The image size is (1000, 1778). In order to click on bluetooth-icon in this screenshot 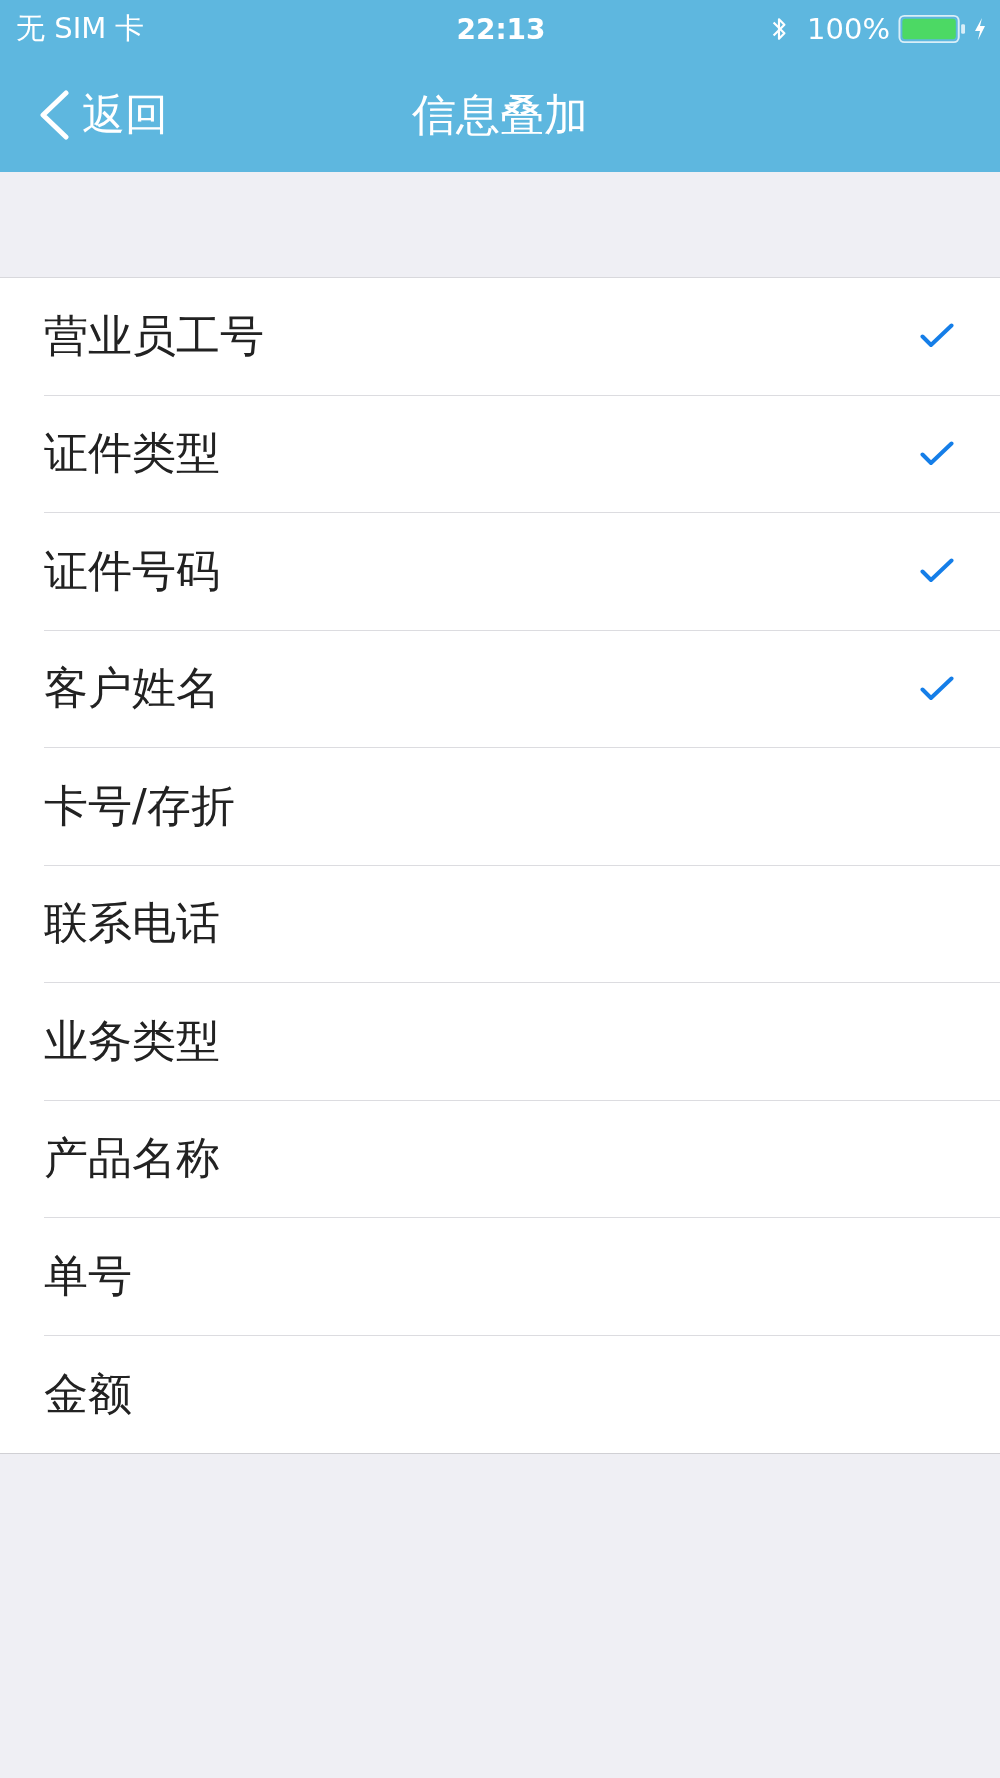, I will do `click(779, 29)`.